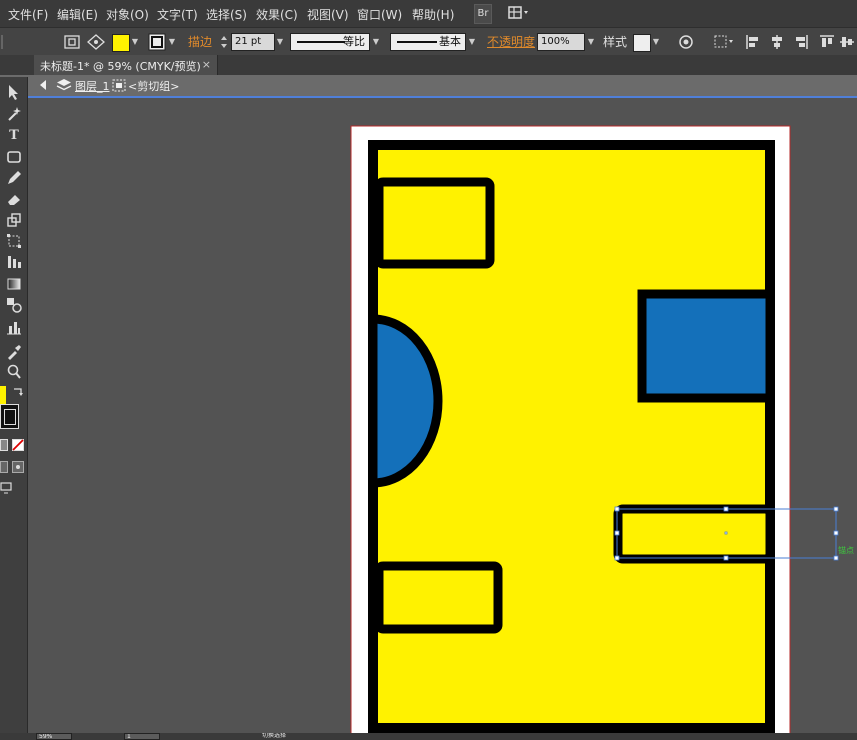 The width and height of the screenshot is (857, 740). What do you see at coordinates (28, 14) in the screenshot?
I see `menu-file: 文件(F)` at bounding box center [28, 14].